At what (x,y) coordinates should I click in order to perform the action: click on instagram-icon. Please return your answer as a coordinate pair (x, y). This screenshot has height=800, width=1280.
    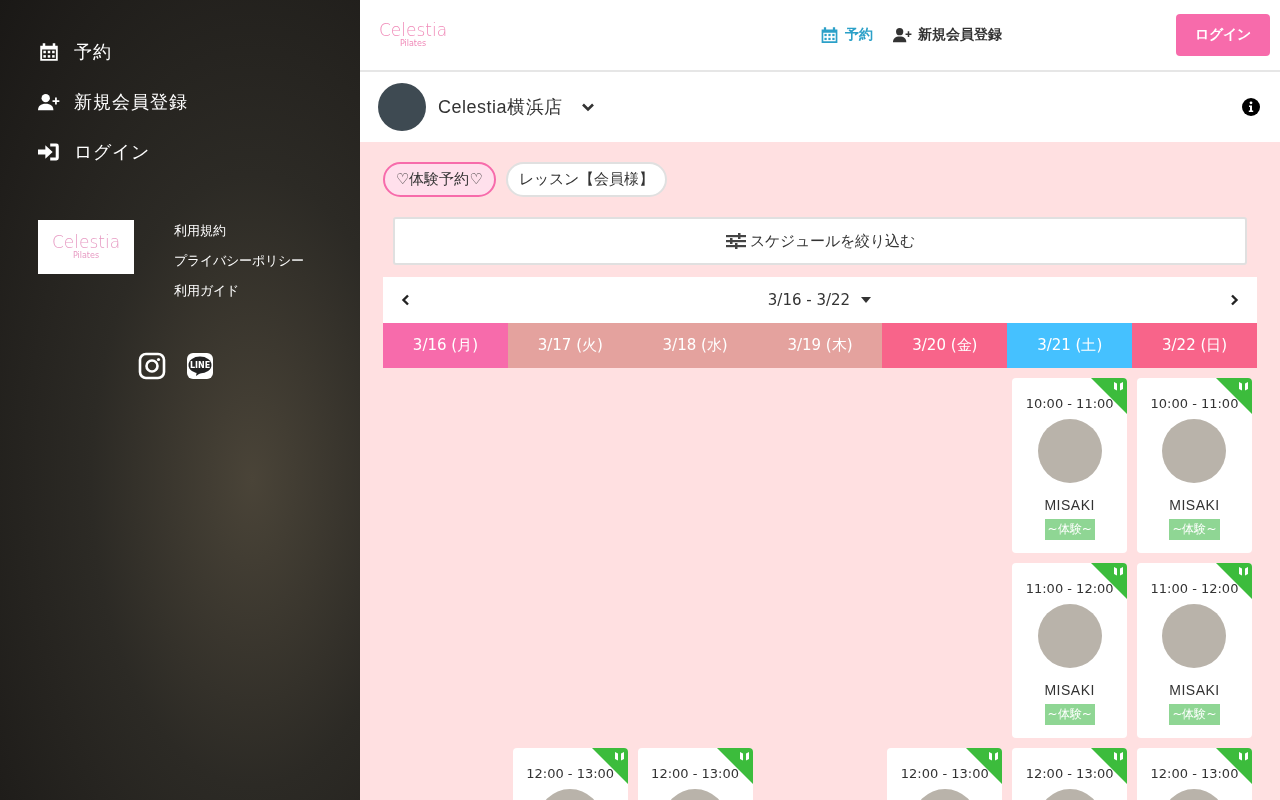
    Looking at the image, I should click on (152, 366).